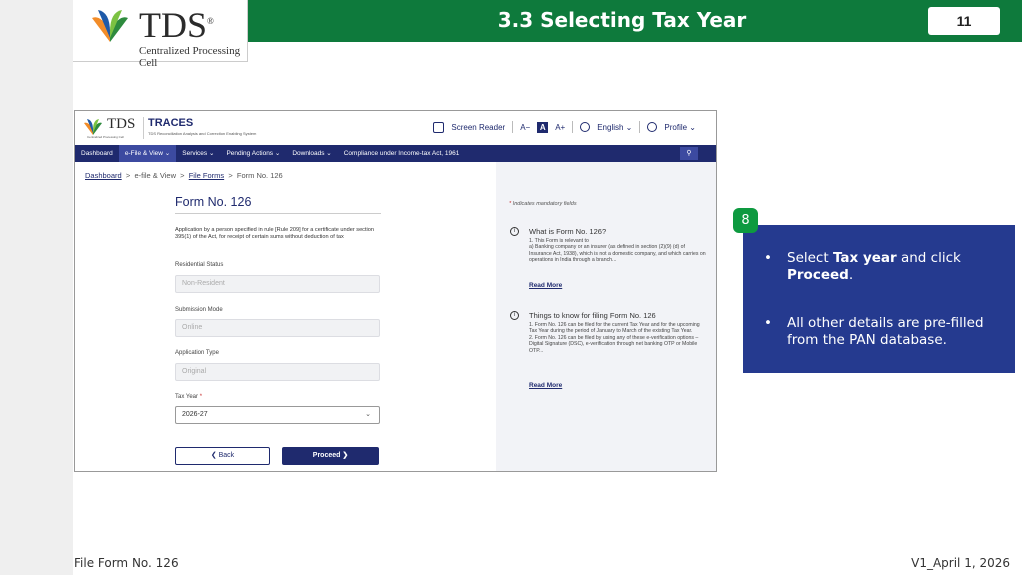 Image resolution: width=1022 pixels, height=575 pixels. Describe the element at coordinates (277, 372) in the screenshot. I see `application-type-field: Original` at that location.